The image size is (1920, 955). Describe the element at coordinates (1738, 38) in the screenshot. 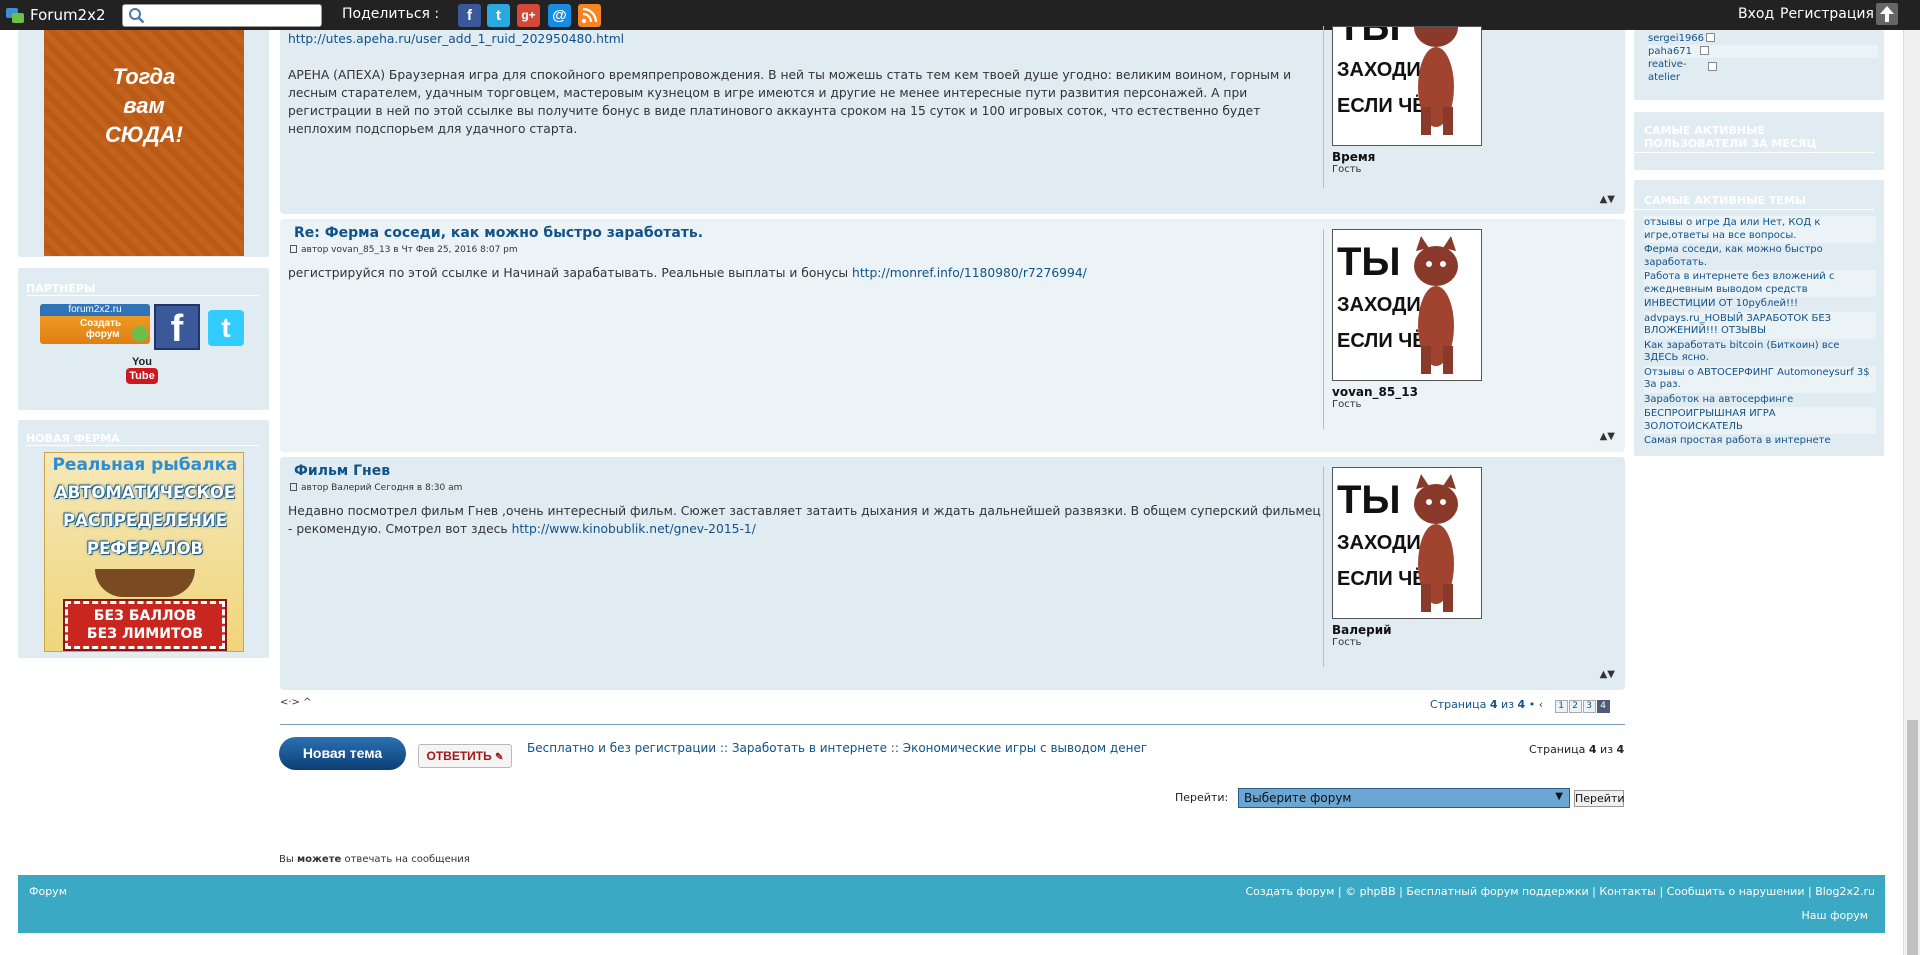

I see `user-list-item: sergei1966` at that location.